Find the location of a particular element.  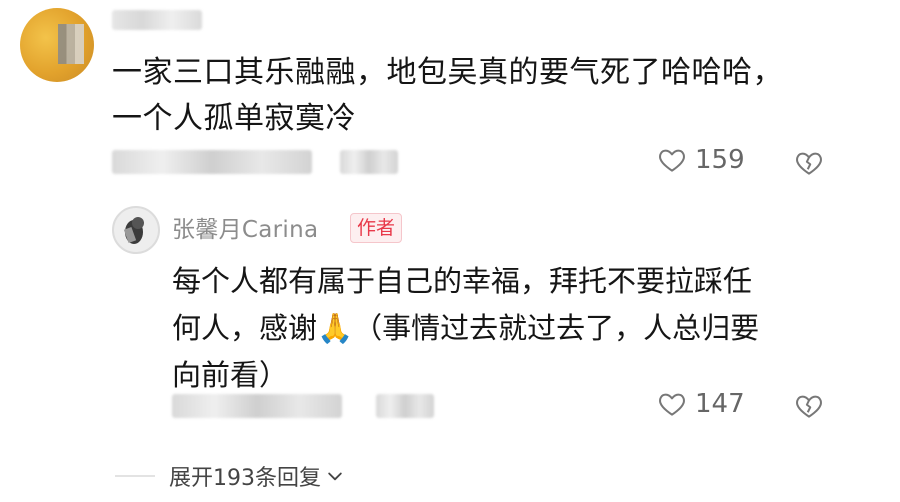

comment-text: 一家三口其乐融融，地包吴真的要气死了哈哈哈， 一个人孤单寂寞冷 is located at coordinates (472, 96).